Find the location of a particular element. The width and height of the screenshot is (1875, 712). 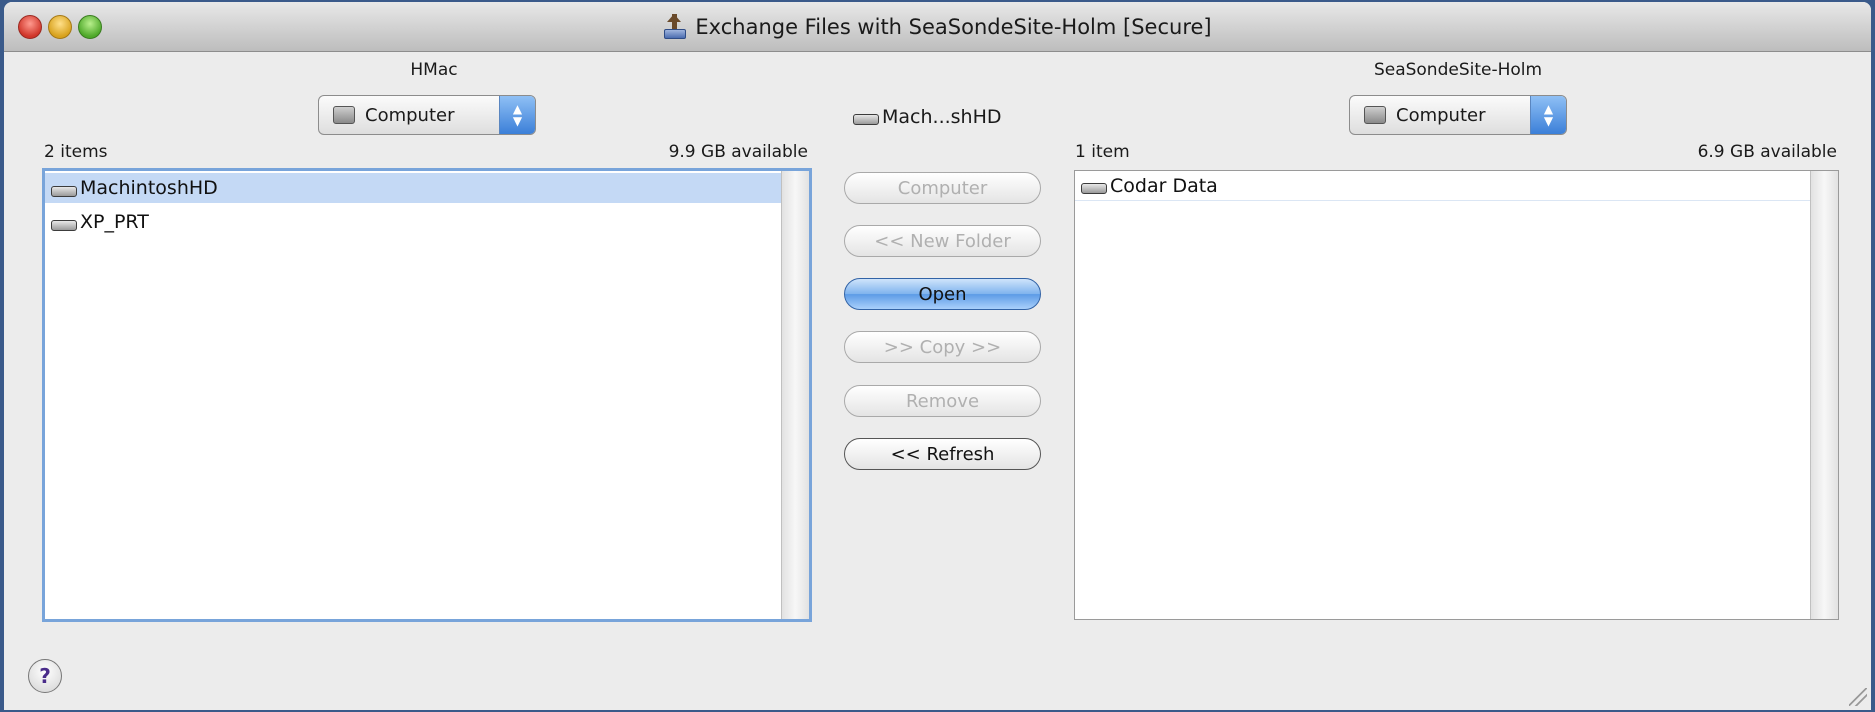

left-available-space: 9.9 GB available is located at coordinates (738, 152).